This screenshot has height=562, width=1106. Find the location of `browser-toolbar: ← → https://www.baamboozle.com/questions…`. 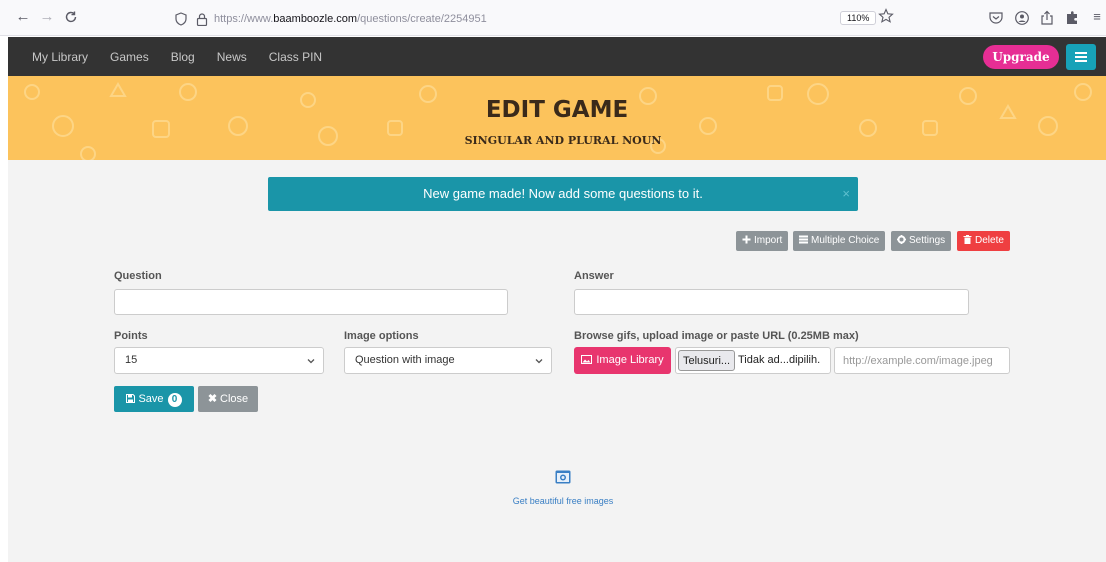

browser-toolbar: ← → https://www.baamboozle.com/questions… is located at coordinates (553, 18).